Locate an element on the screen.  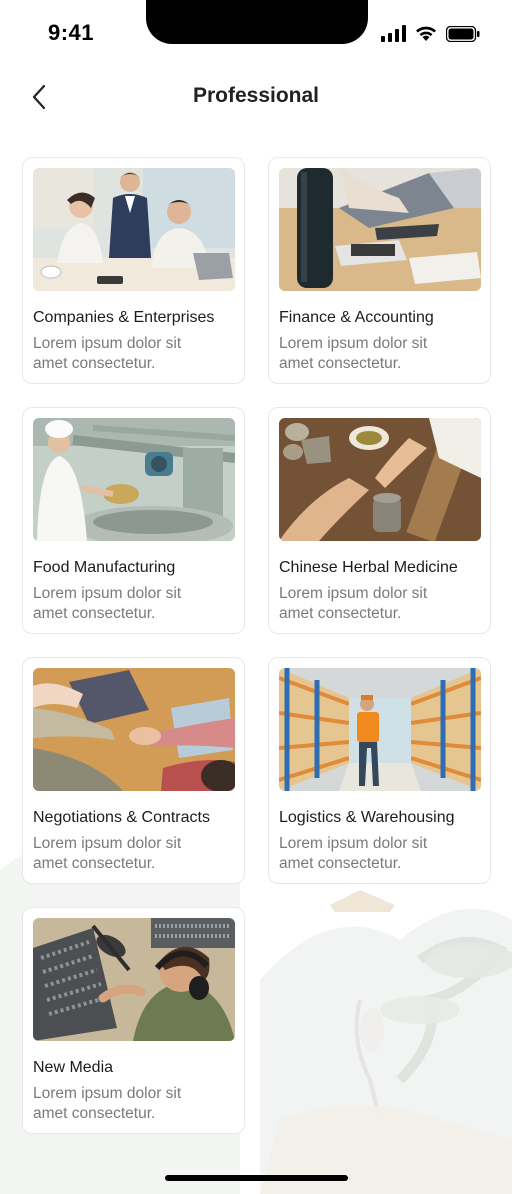
device-notch is located at coordinates (257, 22).